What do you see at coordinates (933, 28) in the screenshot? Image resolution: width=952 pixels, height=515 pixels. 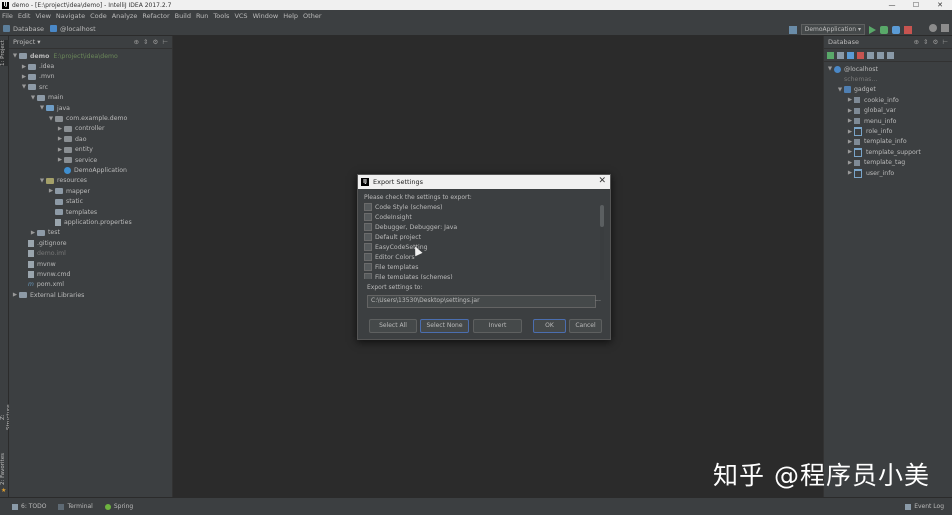 I see `search-everywhere-icon` at bounding box center [933, 28].